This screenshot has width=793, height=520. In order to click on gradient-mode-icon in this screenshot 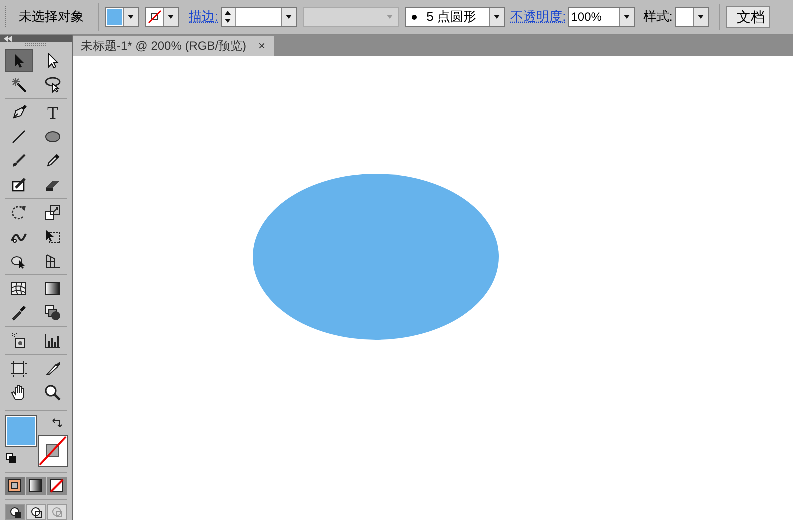, I will do `click(36, 486)`.